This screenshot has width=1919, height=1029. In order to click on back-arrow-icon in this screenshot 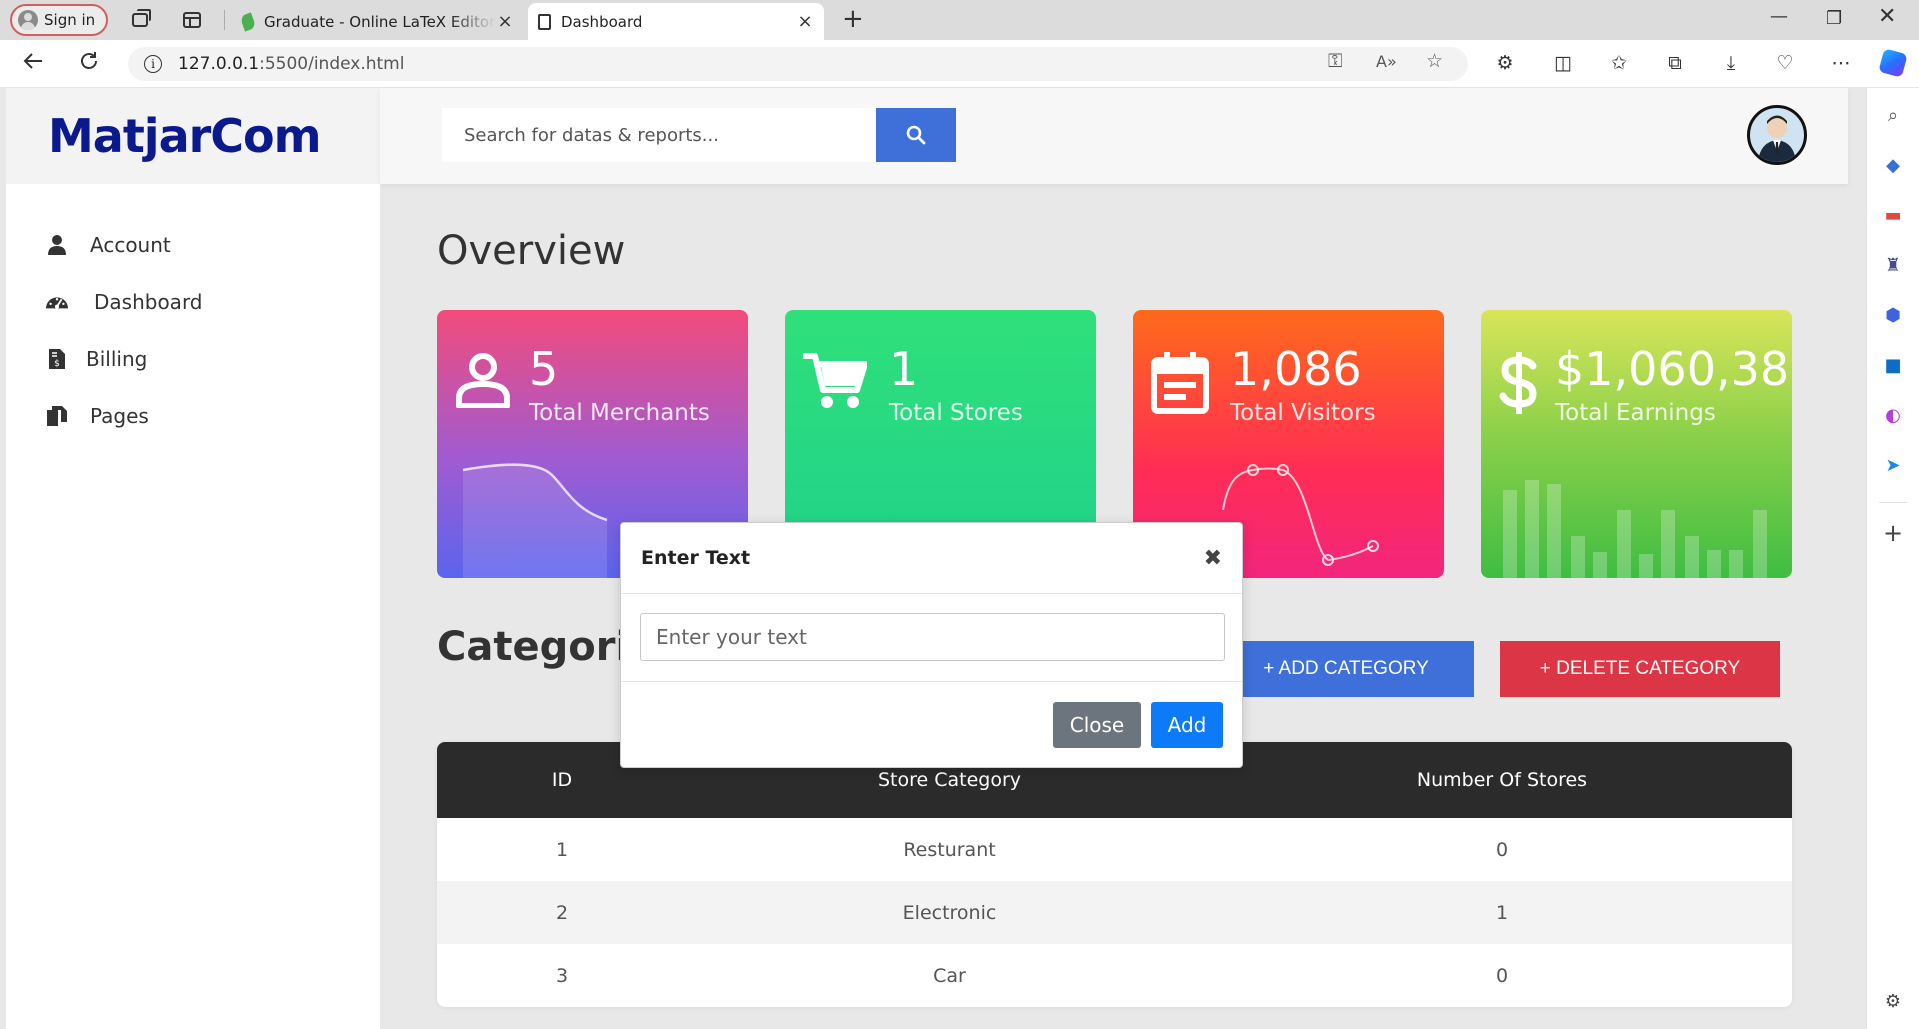, I will do `click(33, 64)`.